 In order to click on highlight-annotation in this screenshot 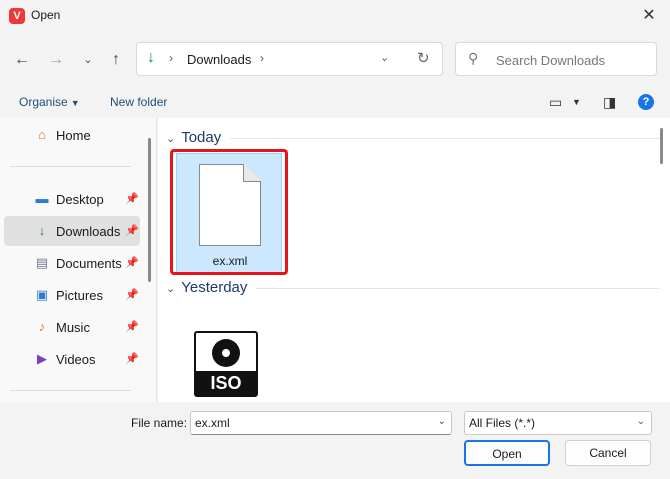, I will do `click(229, 212)`.